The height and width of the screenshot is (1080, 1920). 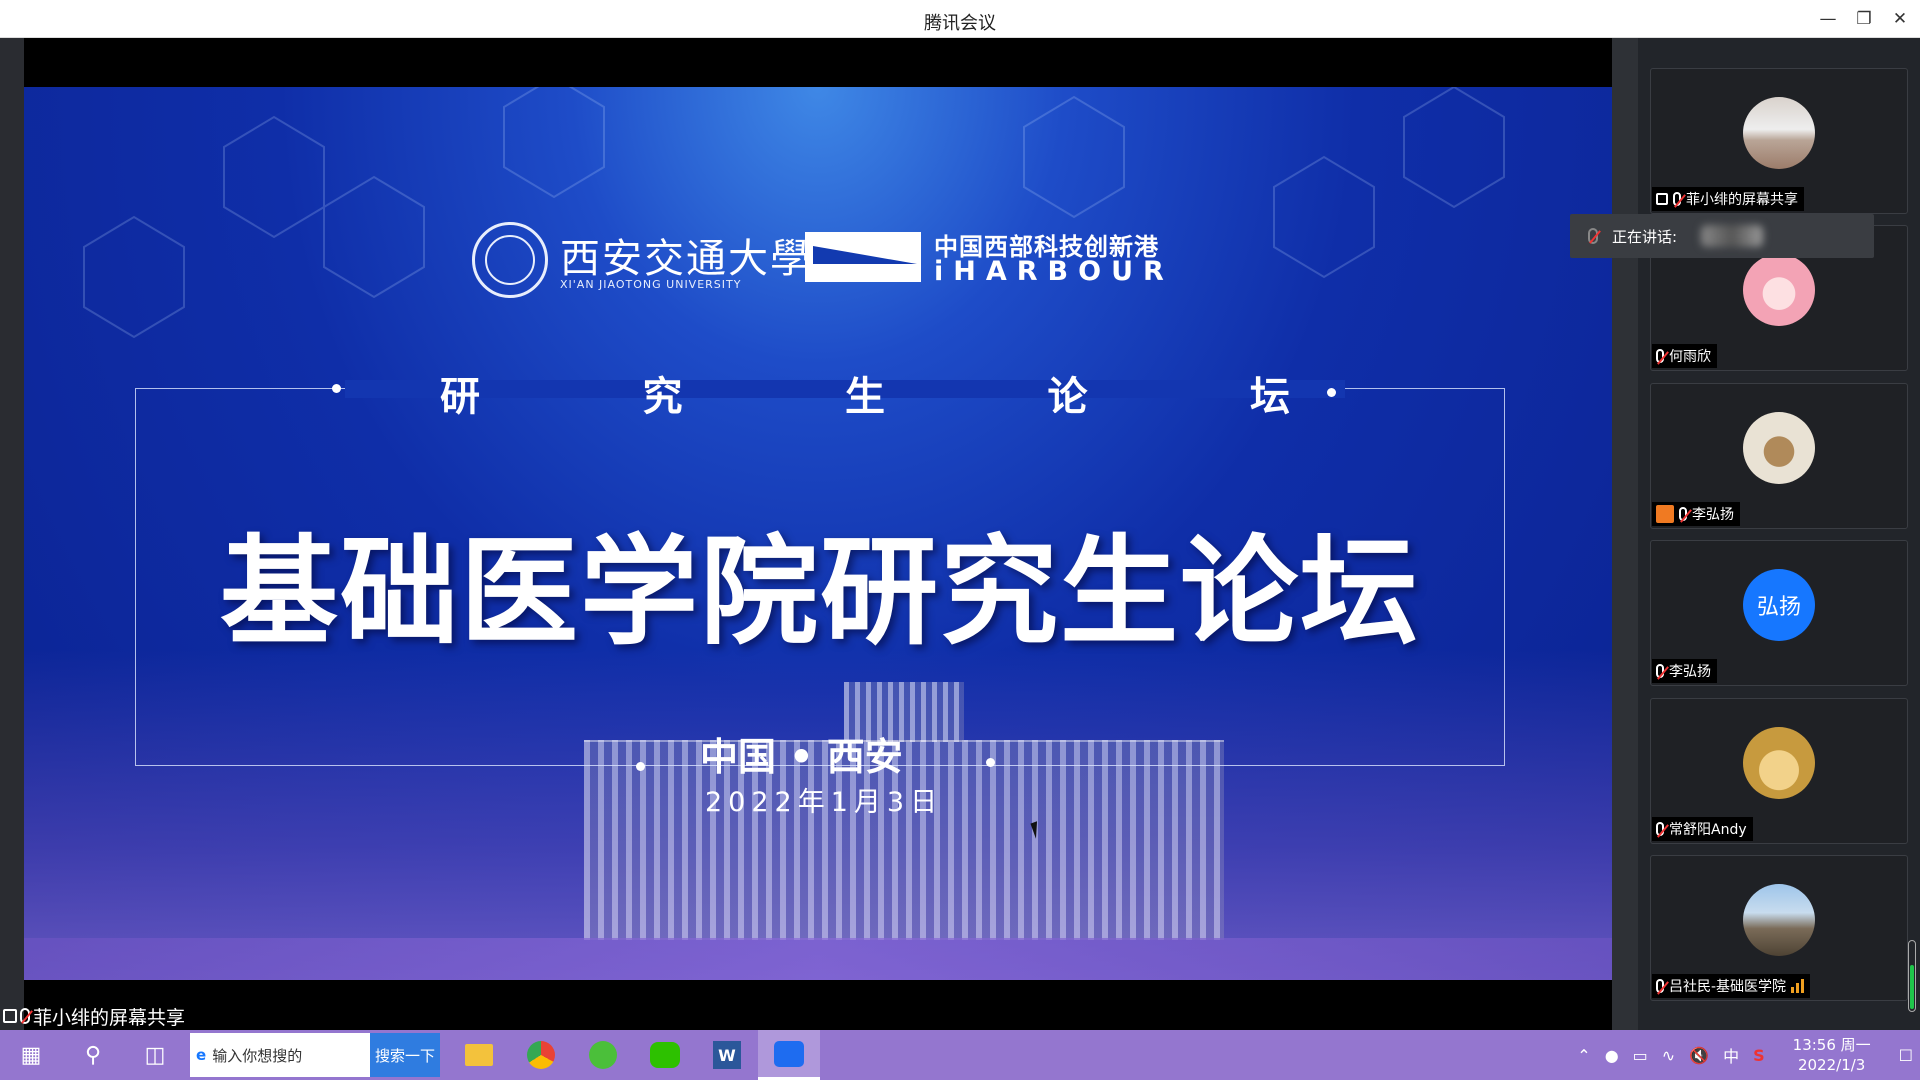 I want to click on battery-icon: ▭, so click(x=1640, y=1055).